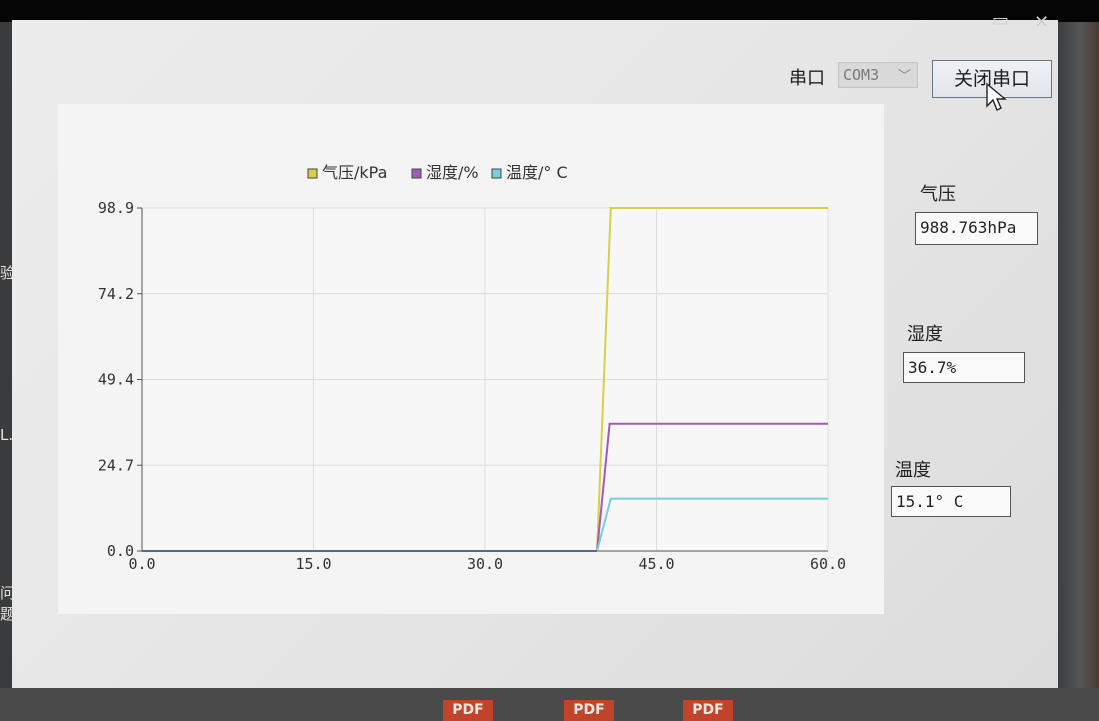 This screenshot has width=1099, height=721. Describe the element at coordinates (951, 501) in the screenshot. I see `temperature-field: 15.1° C` at that location.